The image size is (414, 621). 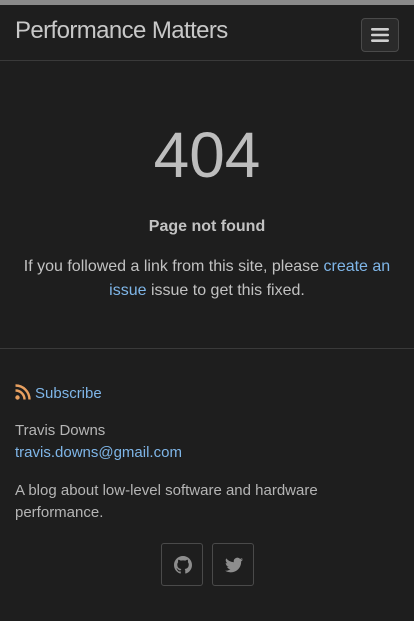 I want to click on hamburger-icon, so click(x=380, y=35).